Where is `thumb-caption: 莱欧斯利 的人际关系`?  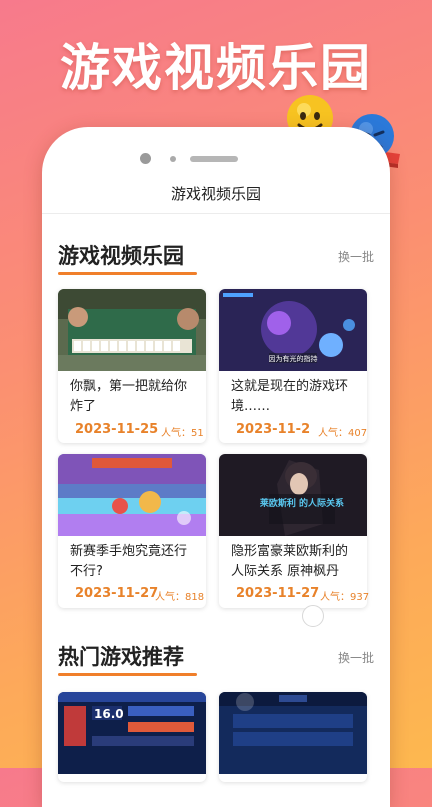 thumb-caption: 莱欧斯利 的人际关系 is located at coordinates (302, 503).